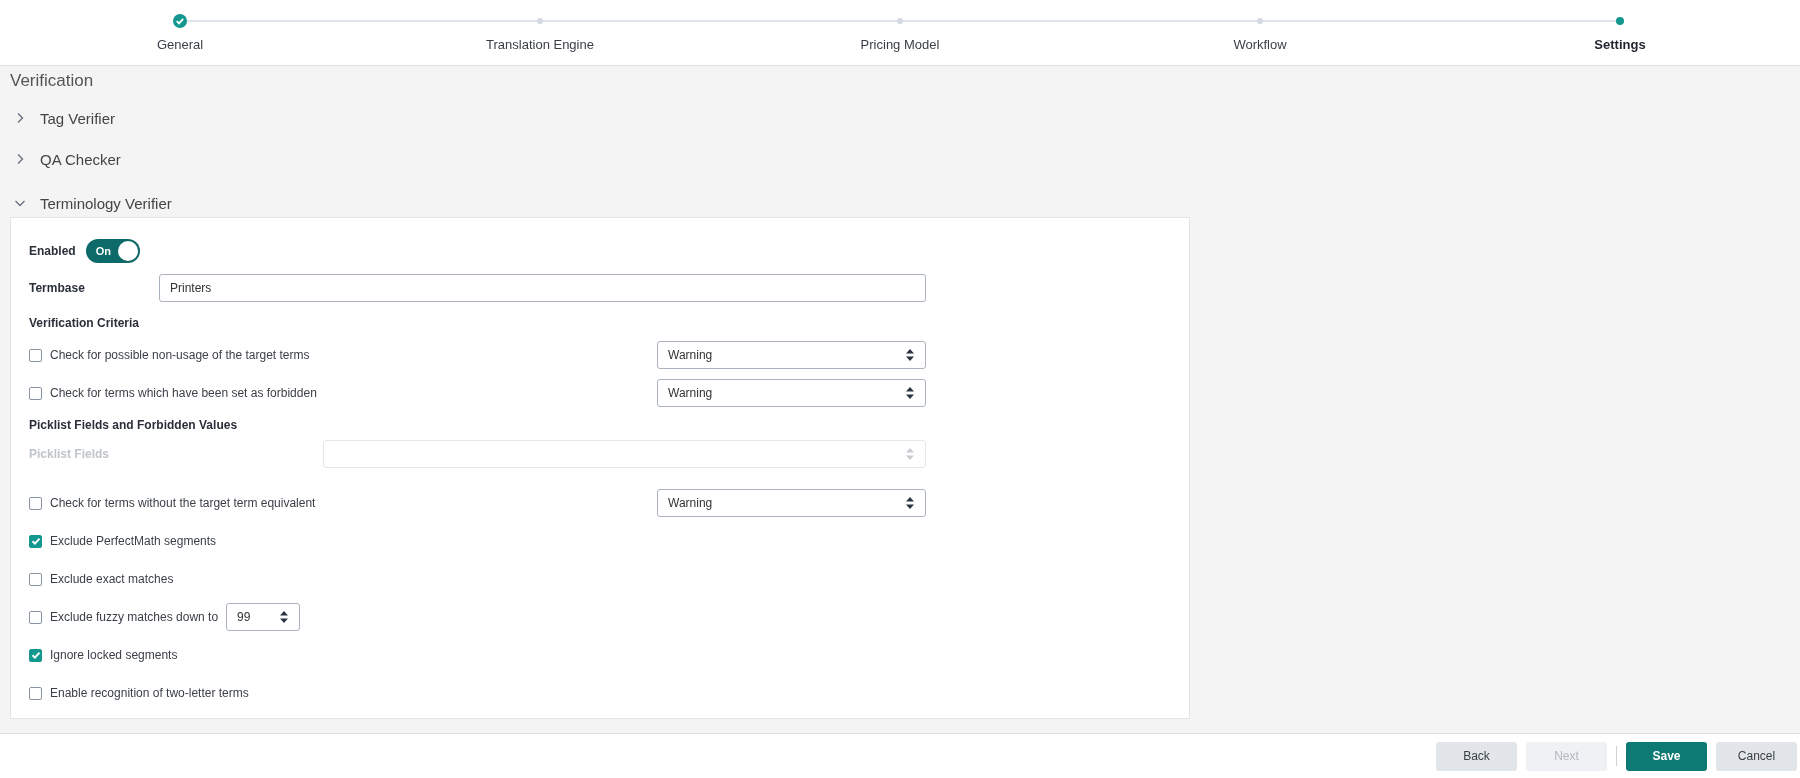 This screenshot has height=778, width=1800. I want to click on accordion-header: Tag Verifier, so click(905, 118).